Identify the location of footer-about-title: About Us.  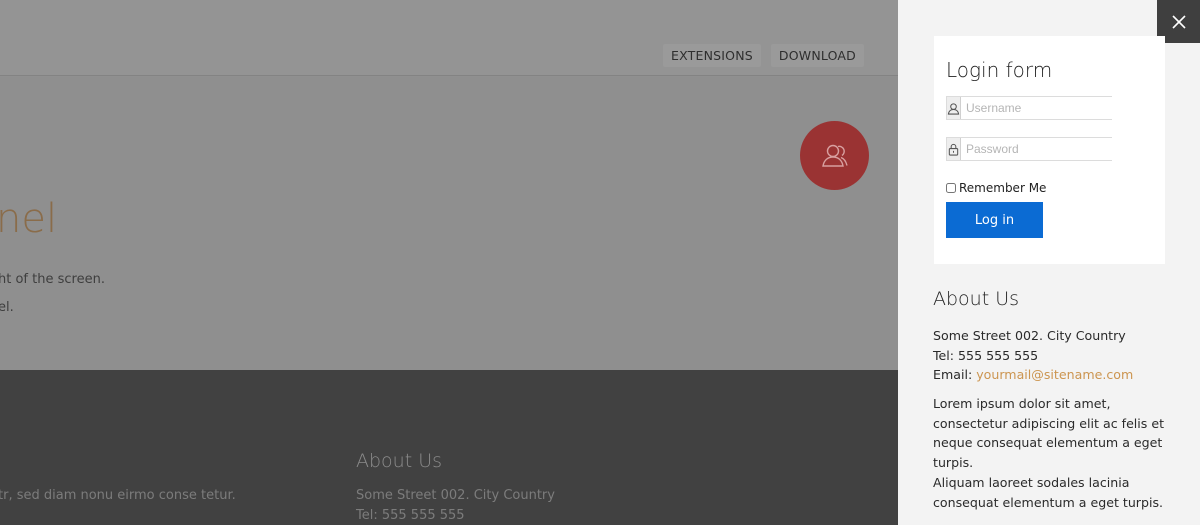
(399, 461).